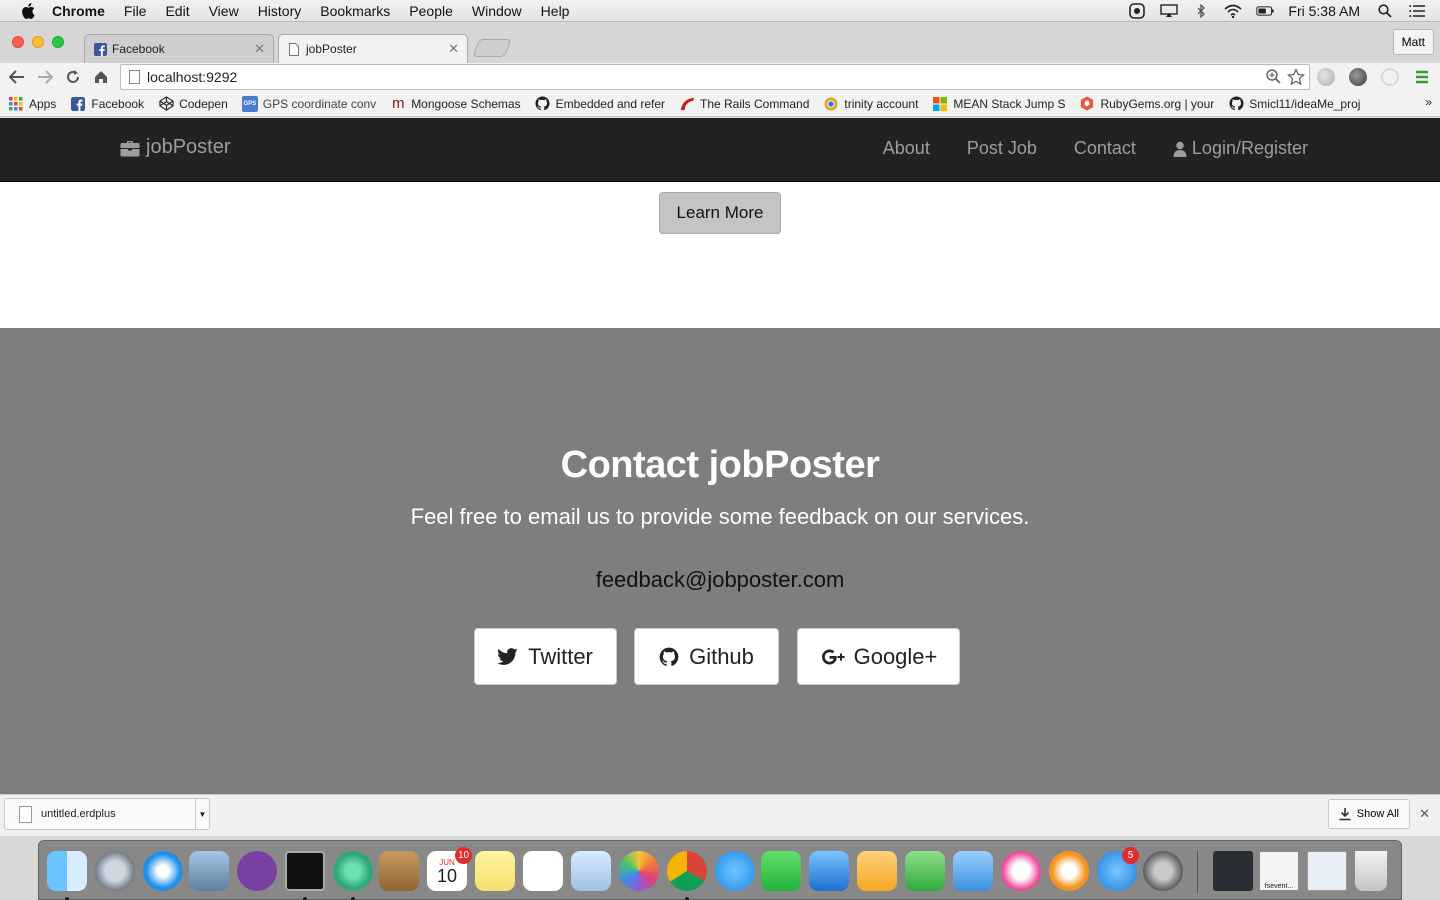 This screenshot has height=900, width=1440. Describe the element at coordinates (735, 871) in the screenshot. I see `messages-icon` at that location.